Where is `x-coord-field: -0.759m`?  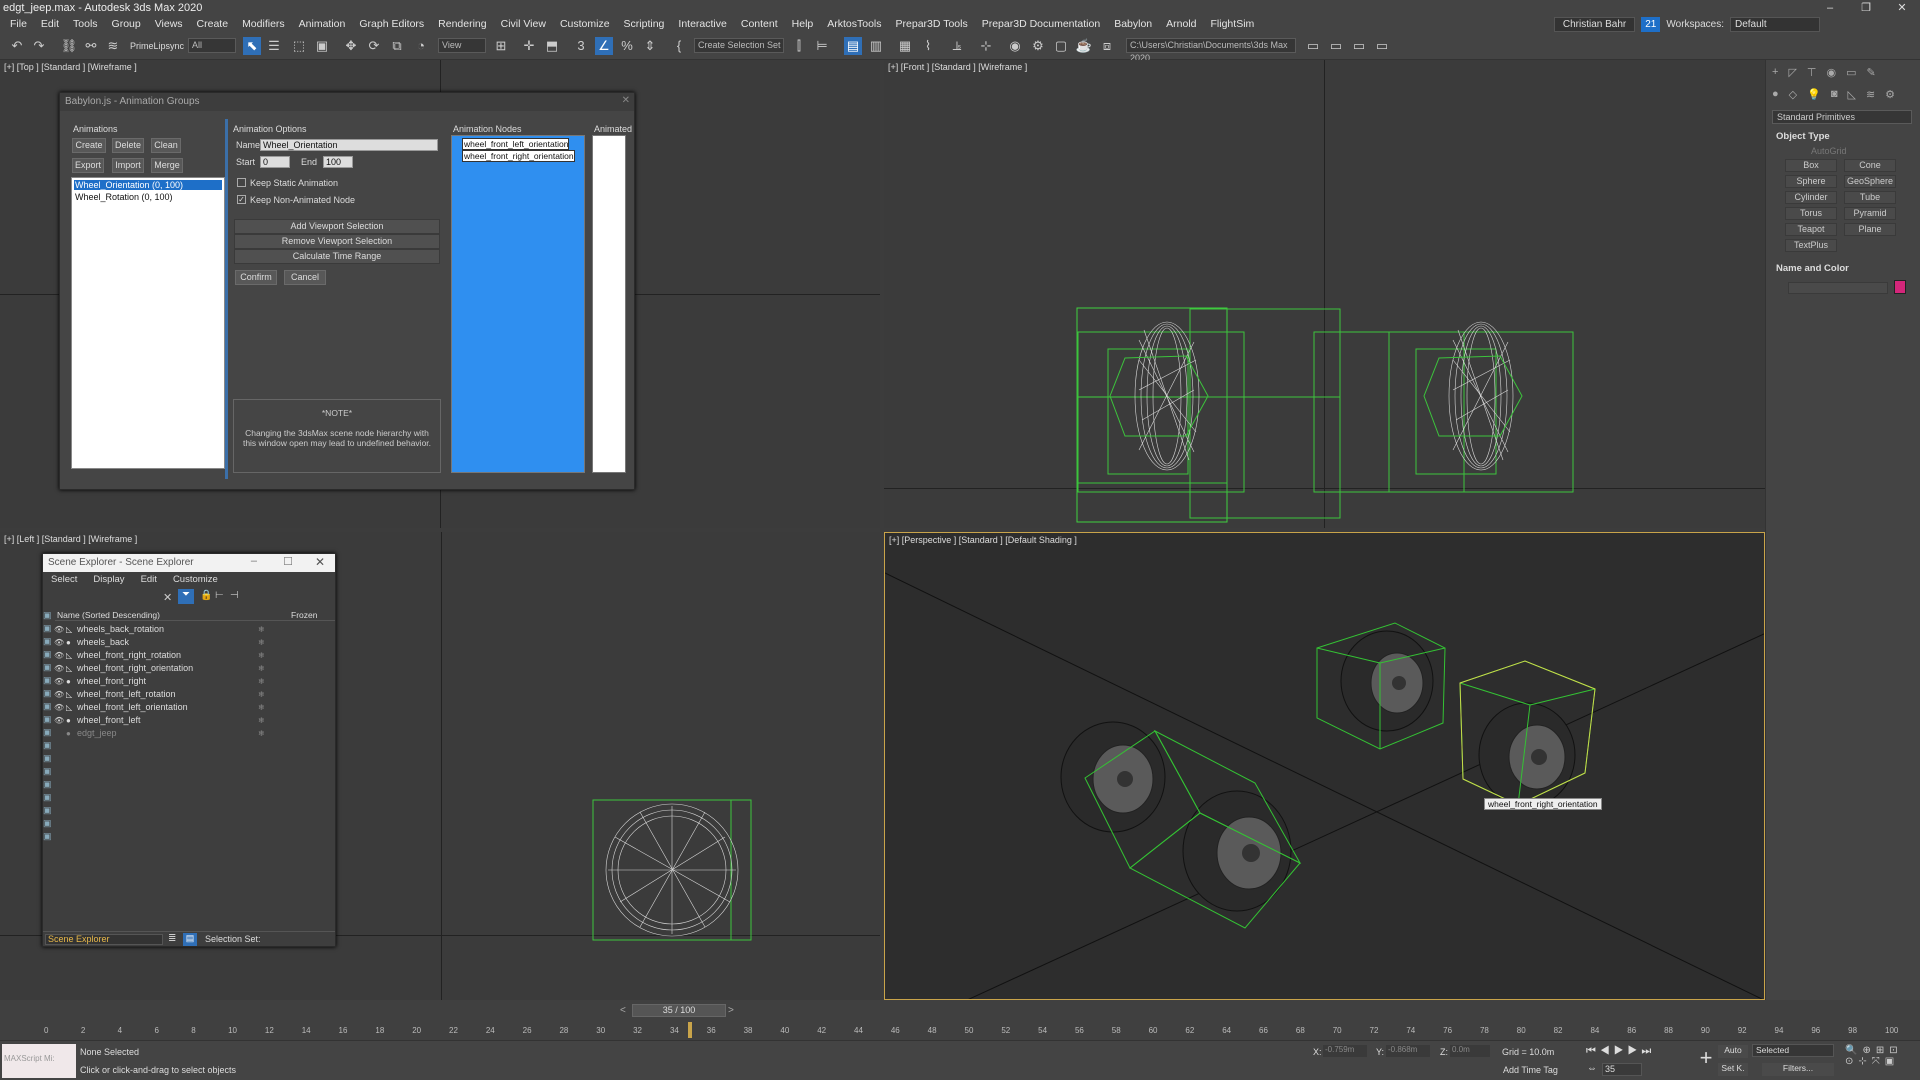
x-coord-field: -0.759m is located at coordinates (1345, 1051).